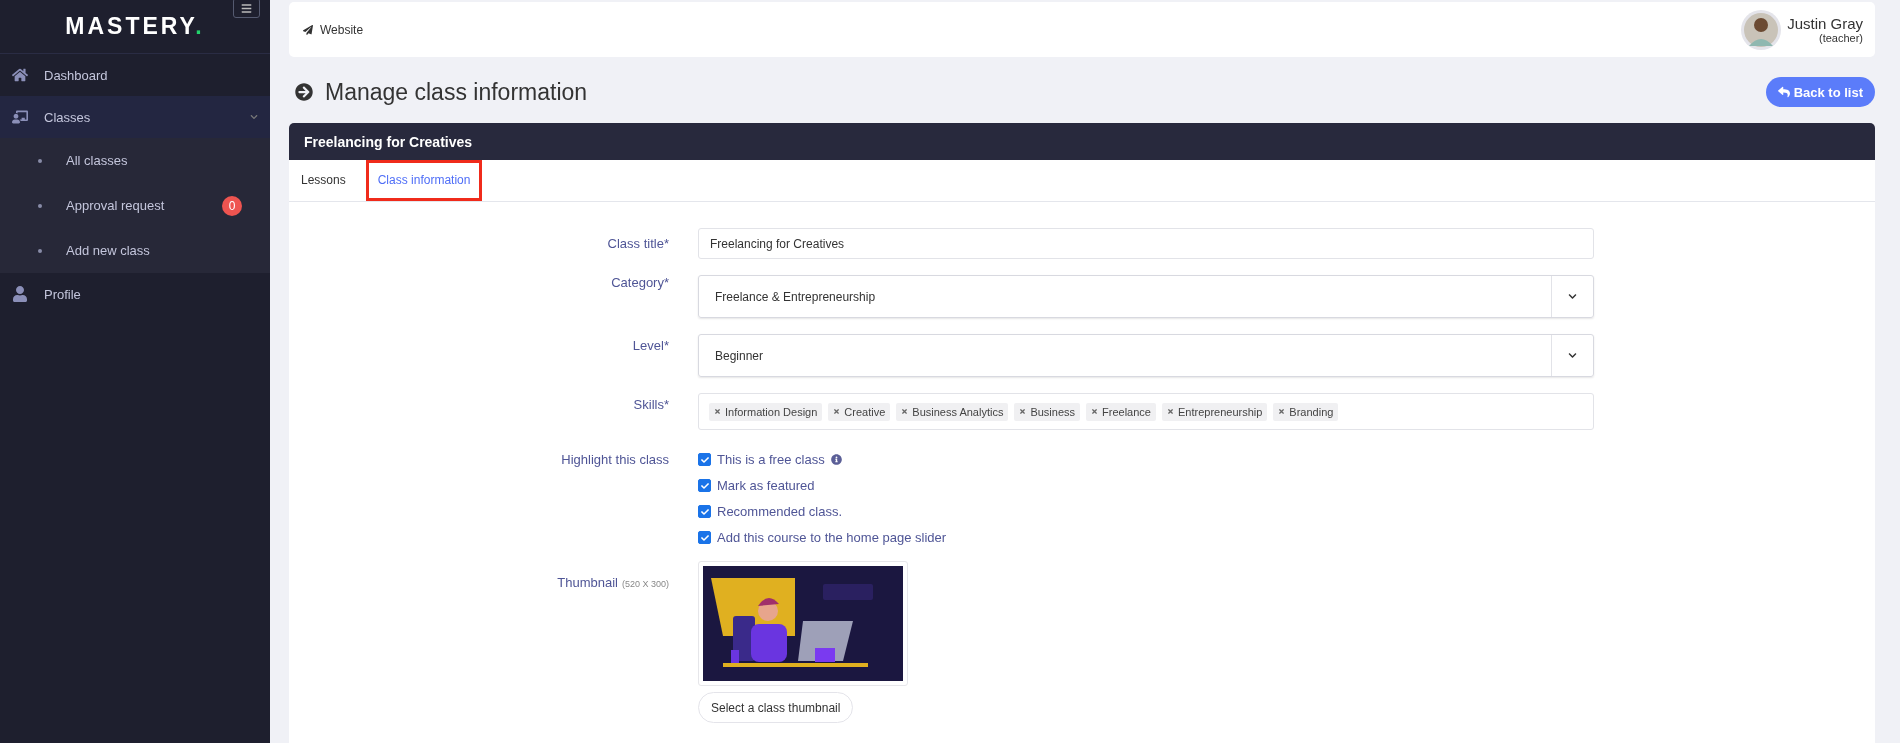 This screenshot has height=743, width=1900. I want to click on tag-label: Business Analytics, so click(958, 411).